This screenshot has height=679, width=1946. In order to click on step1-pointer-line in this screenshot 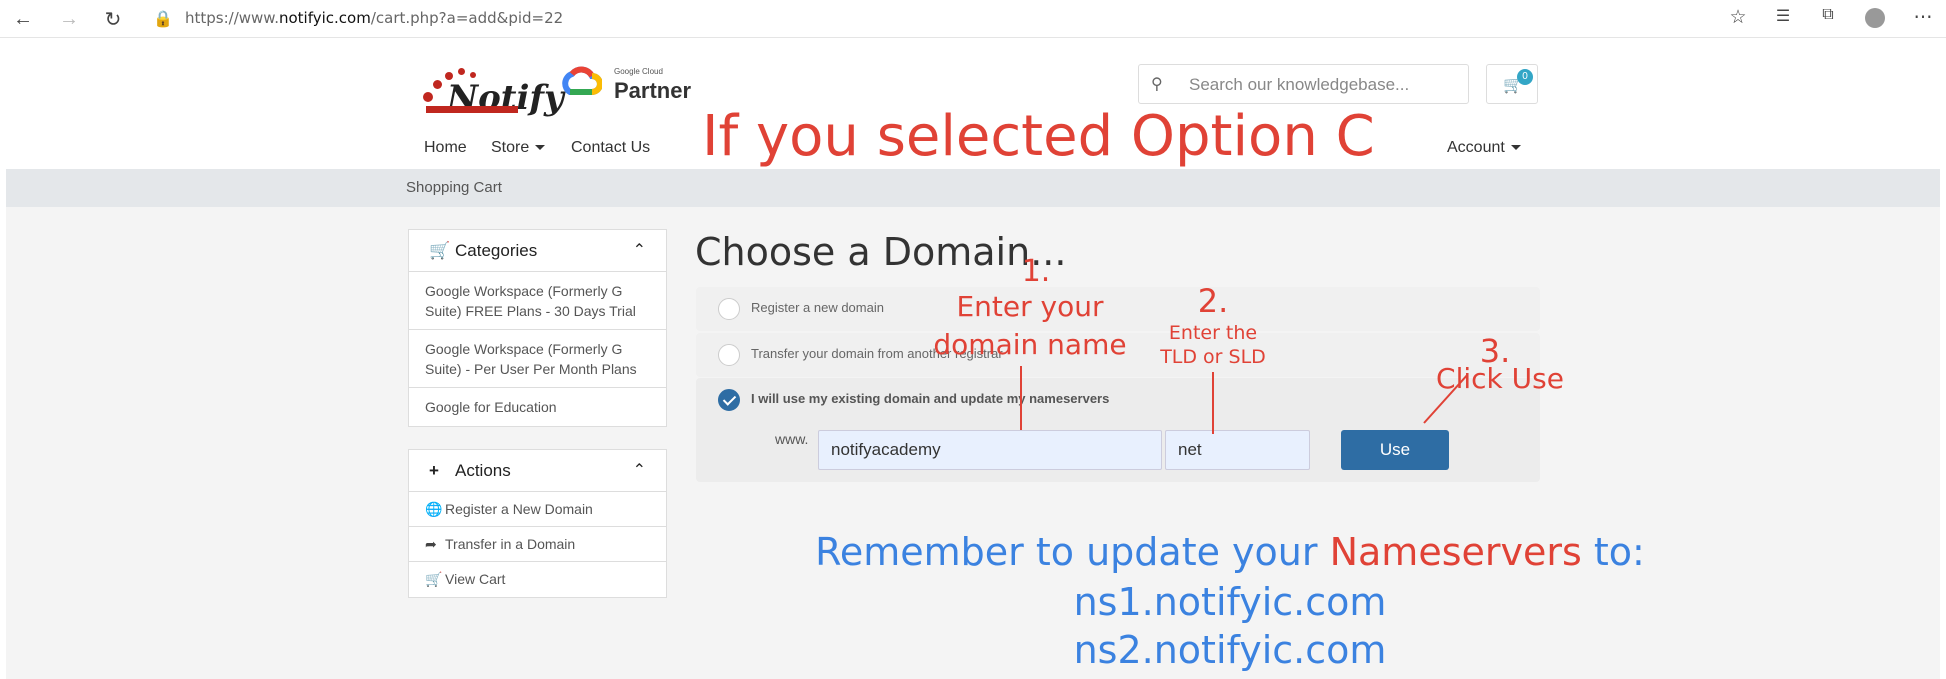, I will do `click(1021, 398)`.